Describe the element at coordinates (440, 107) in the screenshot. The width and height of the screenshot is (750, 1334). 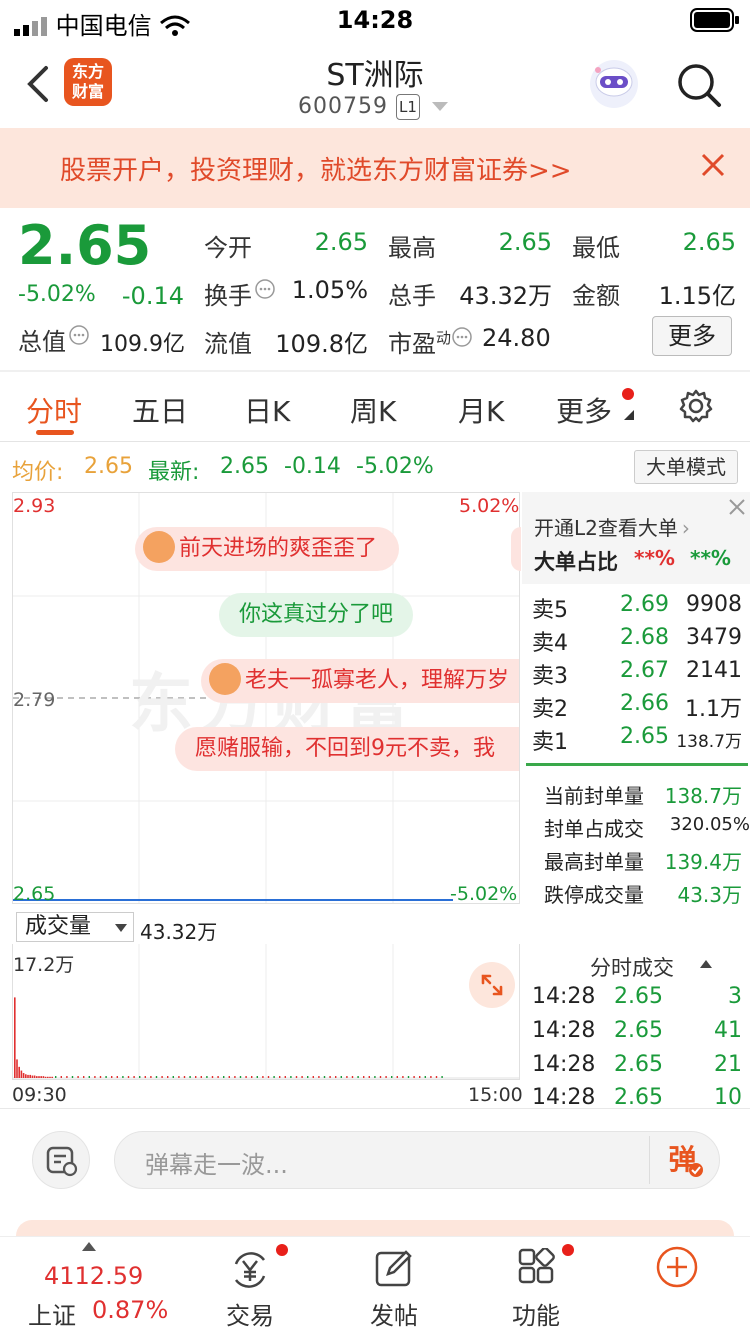
I see `chevron-down-icon` at that location.